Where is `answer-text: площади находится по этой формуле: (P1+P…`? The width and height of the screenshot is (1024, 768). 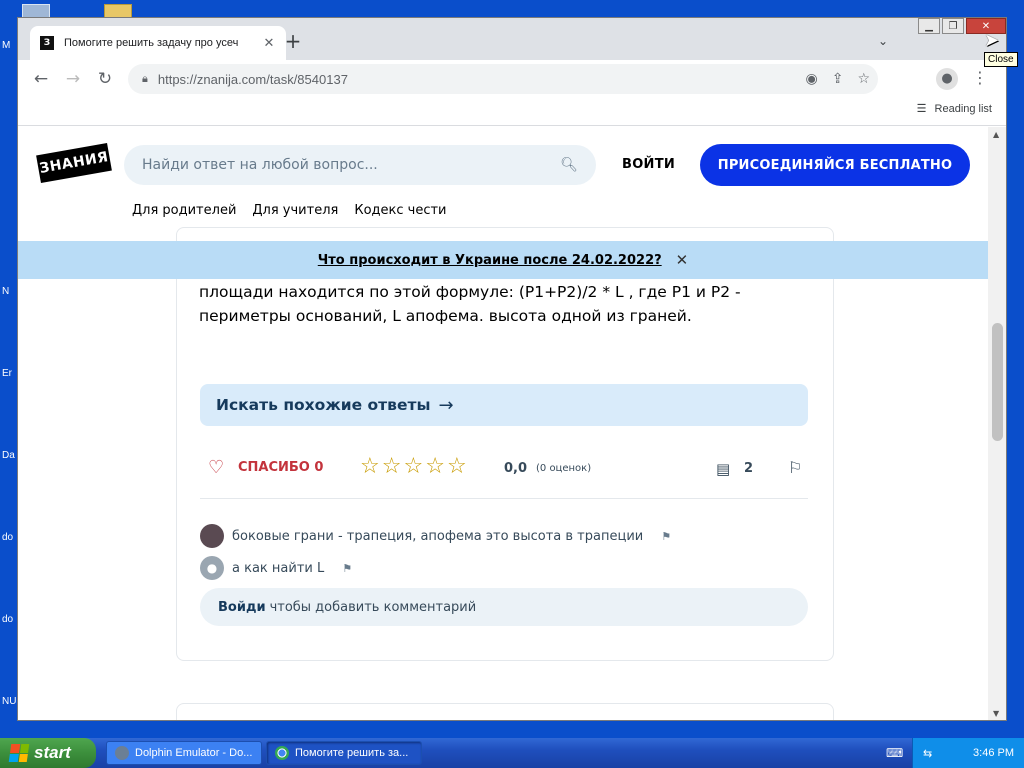 answer-text: площади находится по этой формуле: (P1+P… is located at coordinates (470, 304).